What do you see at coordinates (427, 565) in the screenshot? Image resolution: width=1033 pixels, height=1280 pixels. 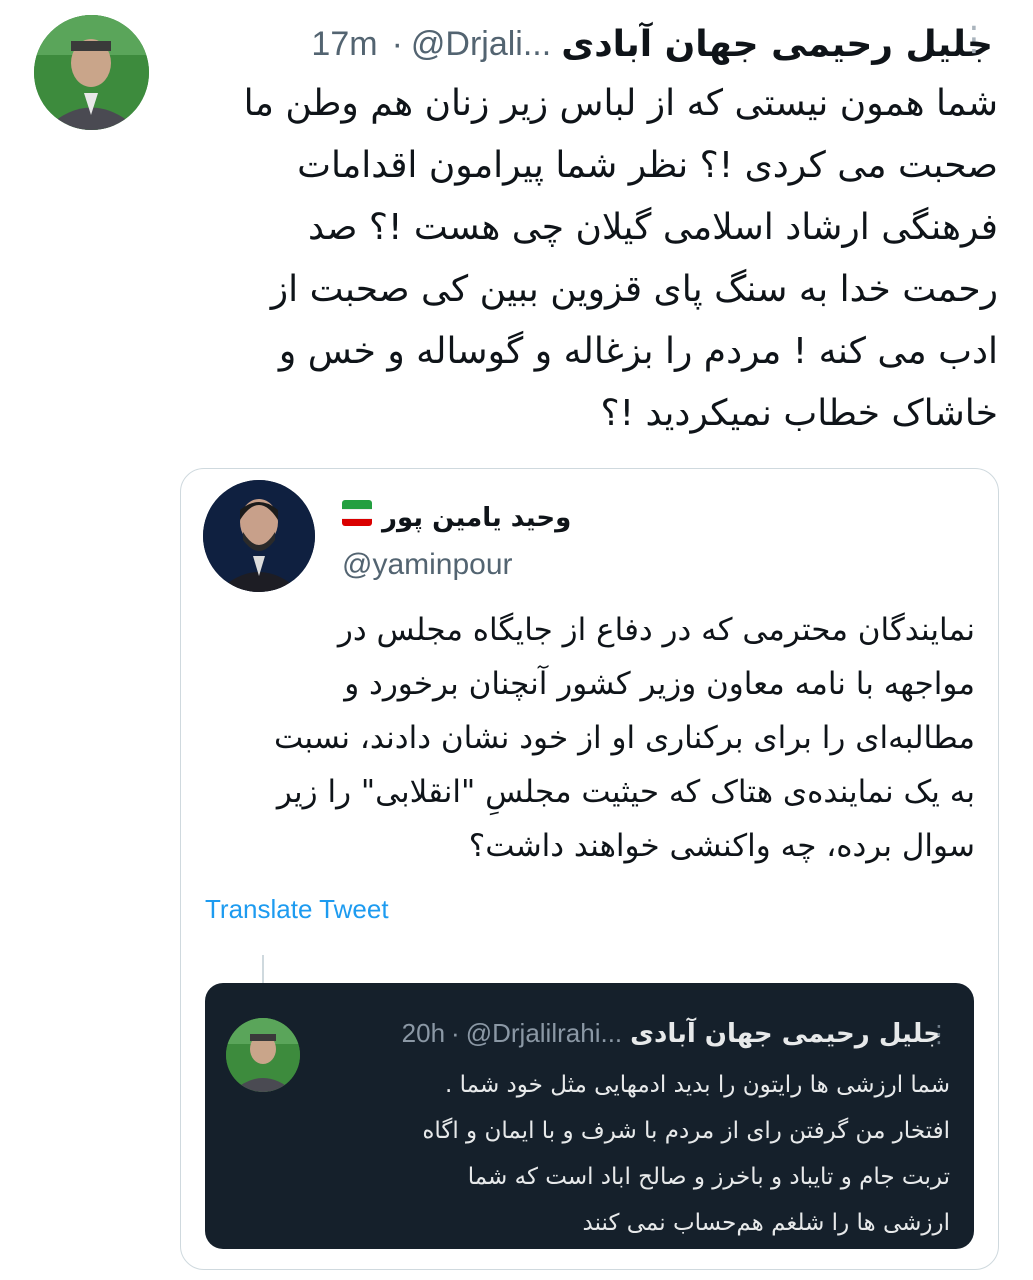 I see `quoted-author-handle: @yaminpour` at bounding box center [427, 565].